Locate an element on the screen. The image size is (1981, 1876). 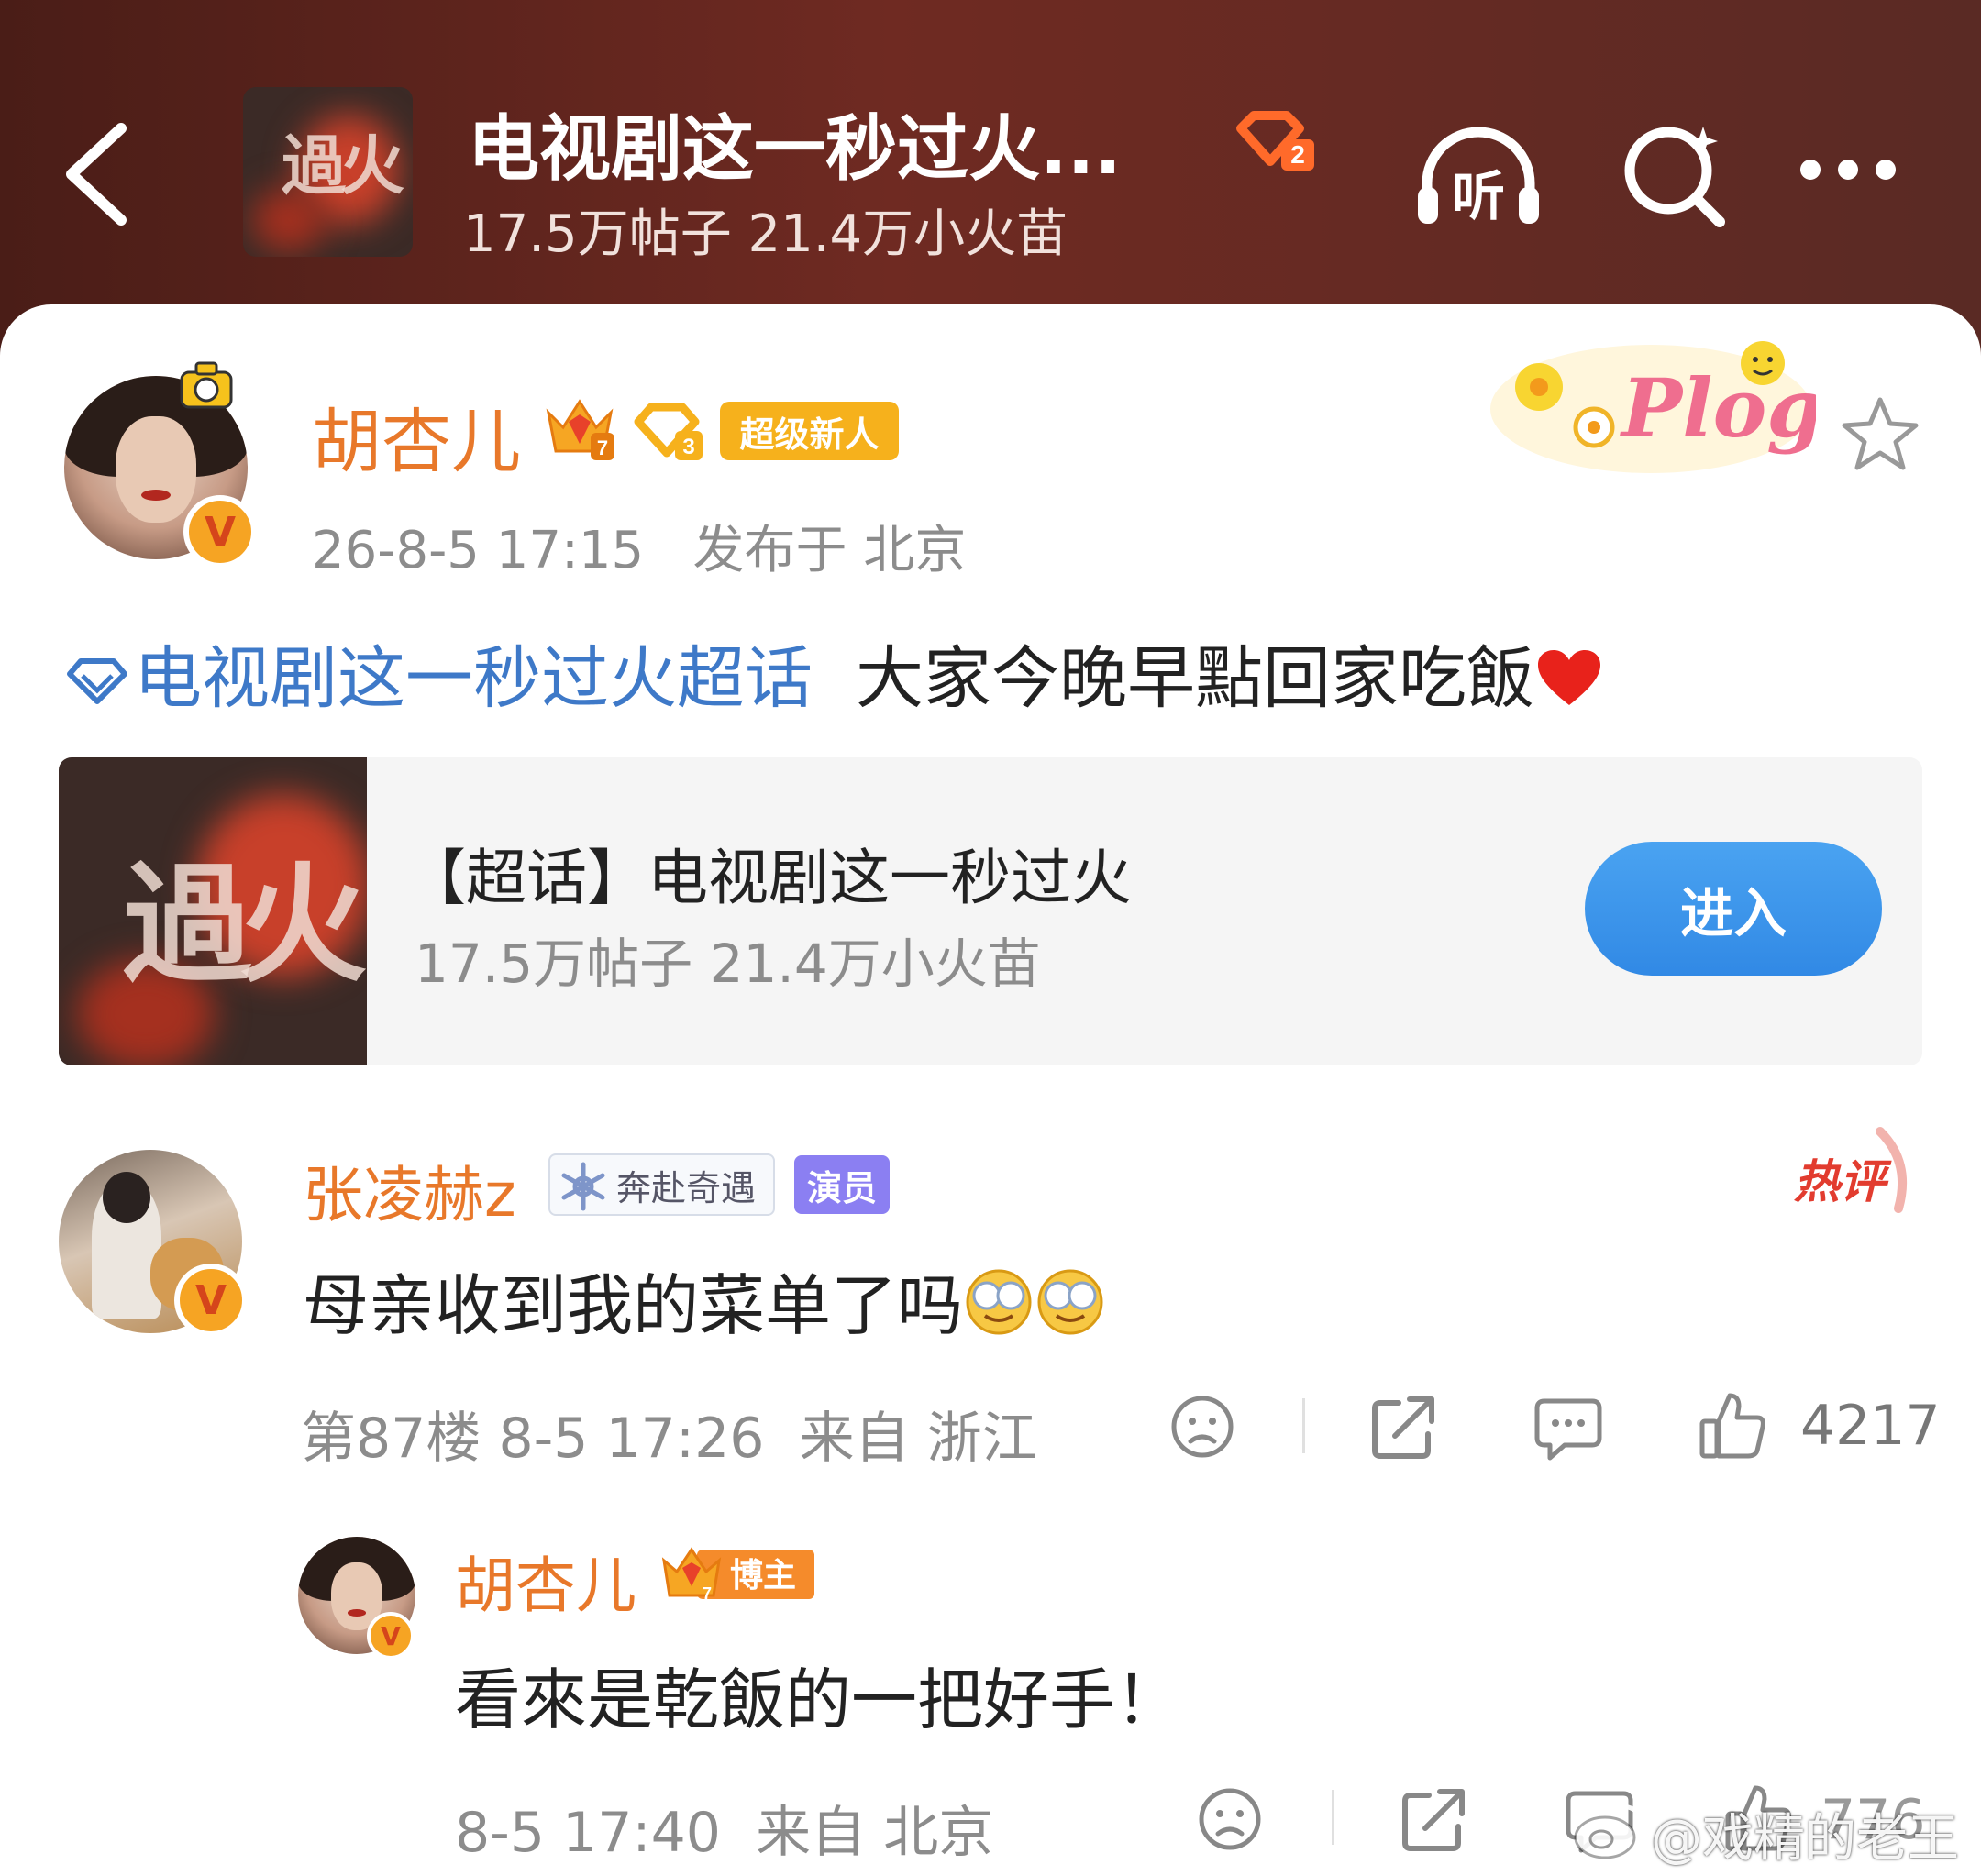
blogger-crown-badge: 7 博主 is located at coordinates (737, 1575).